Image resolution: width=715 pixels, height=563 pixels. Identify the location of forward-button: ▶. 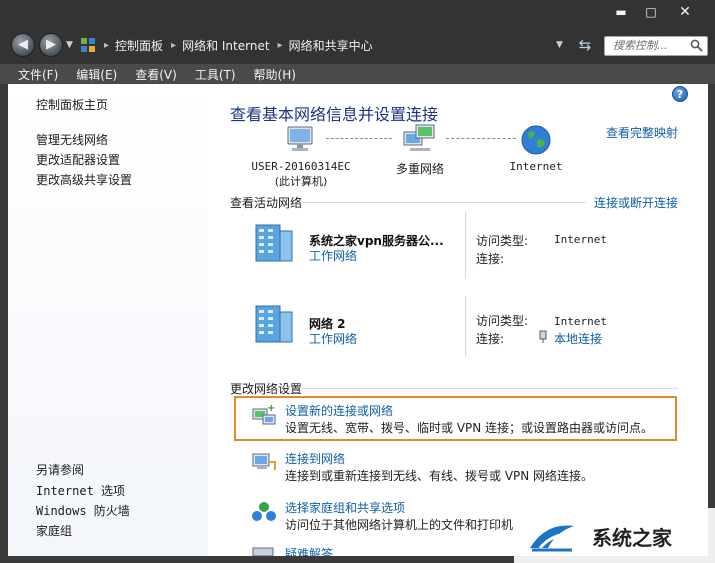
(51, 45).